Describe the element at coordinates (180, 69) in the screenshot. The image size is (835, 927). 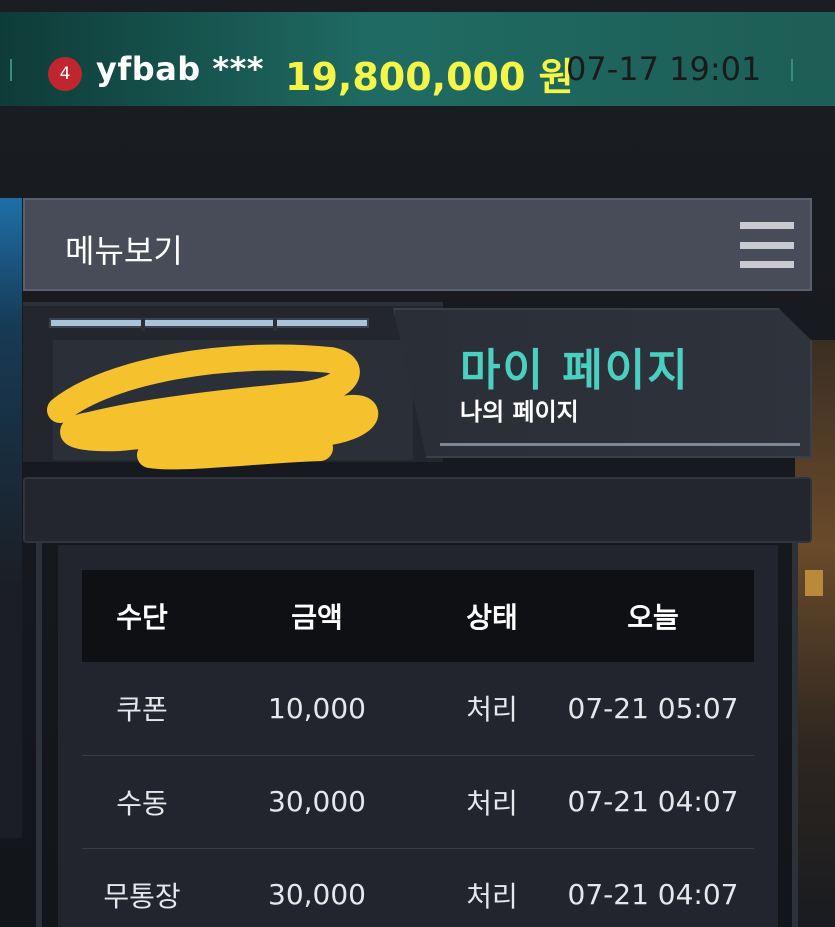
I see `ticker-user: yfbab ***` at that location.